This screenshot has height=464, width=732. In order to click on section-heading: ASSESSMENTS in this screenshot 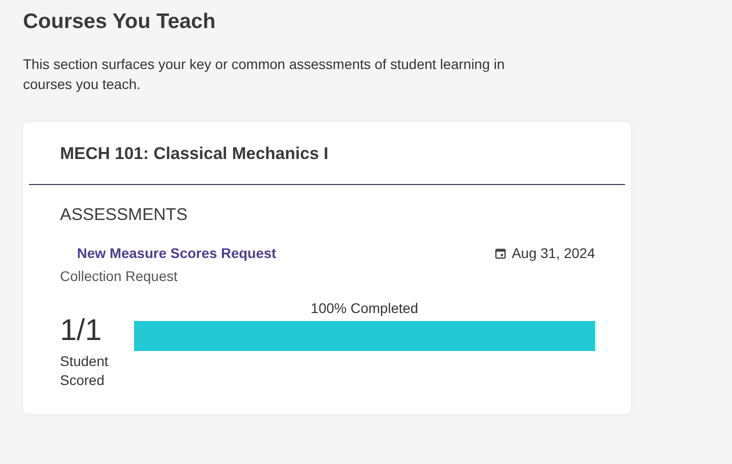, I will do `click(124, 215)`.